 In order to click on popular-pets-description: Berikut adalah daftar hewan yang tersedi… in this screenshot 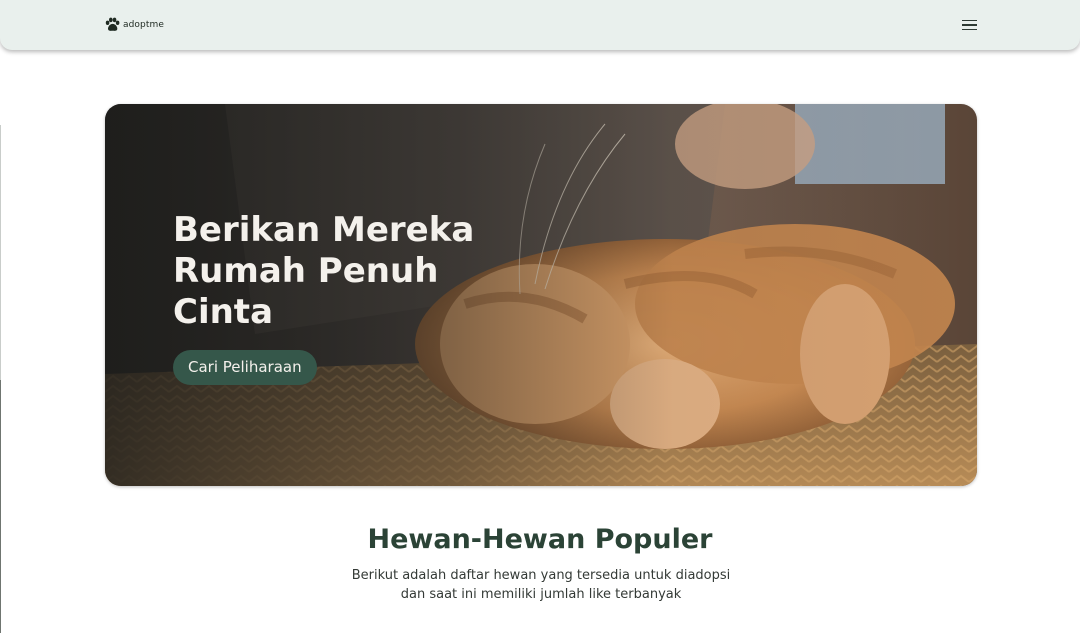, I will do `click(541, 585)`.